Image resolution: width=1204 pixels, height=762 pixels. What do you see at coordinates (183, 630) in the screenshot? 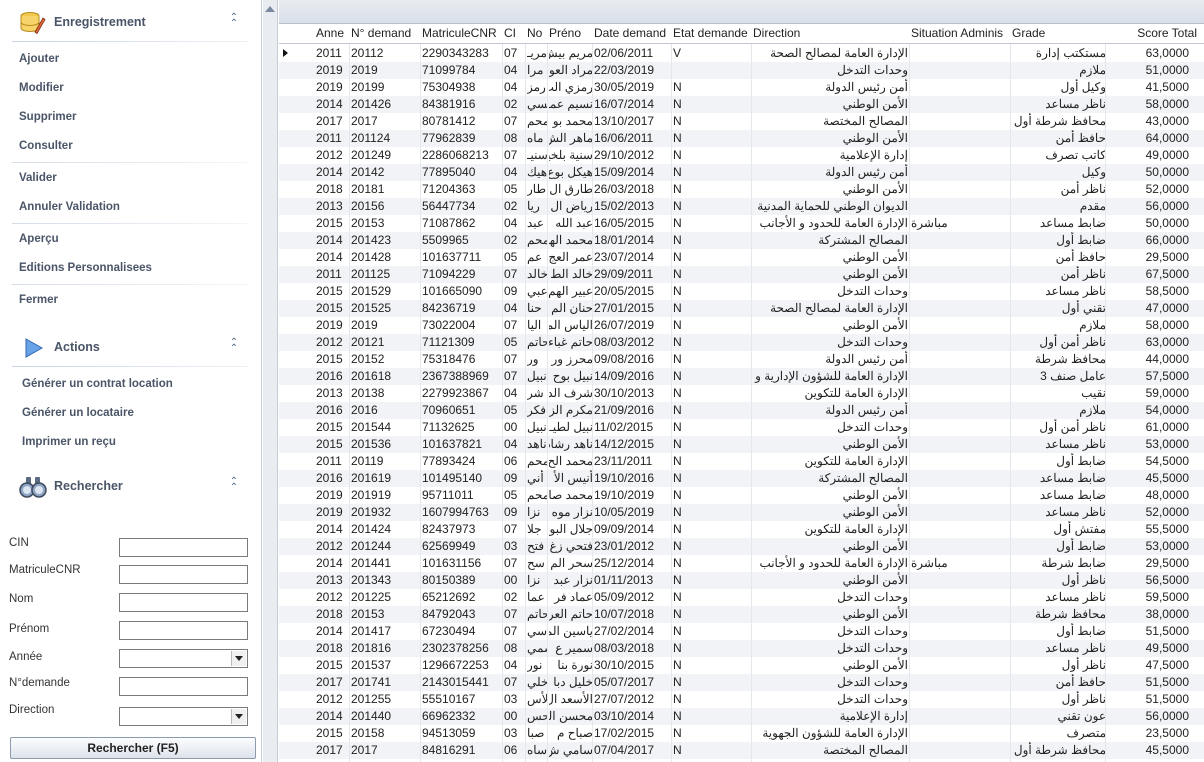
I see `prenom-input` at bounding box center [183, 630].